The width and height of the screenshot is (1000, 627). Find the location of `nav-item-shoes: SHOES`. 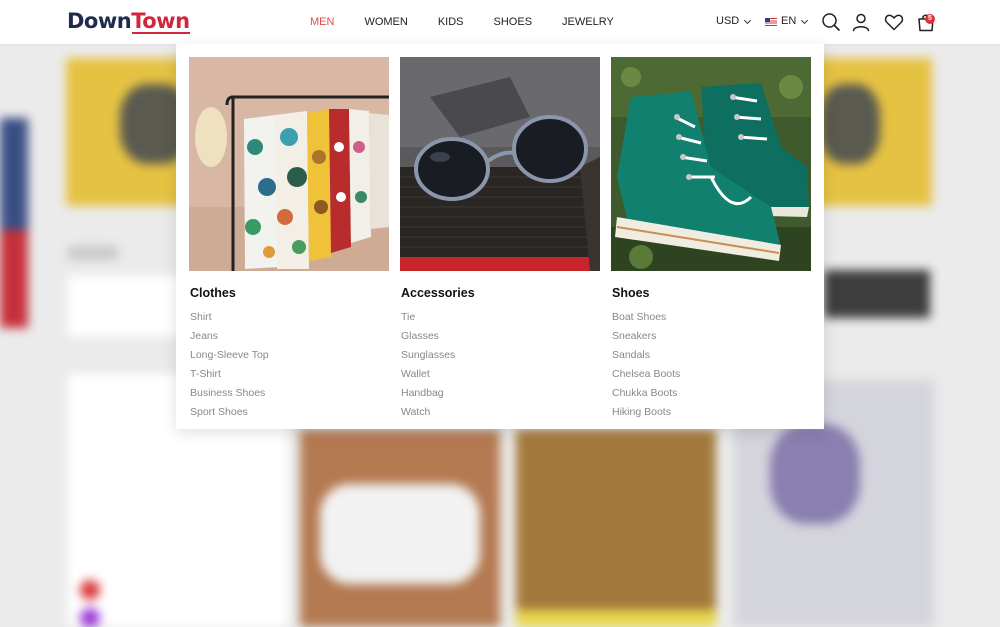

nav-item-shoes: SHOES is located at coordinates (513, 22).